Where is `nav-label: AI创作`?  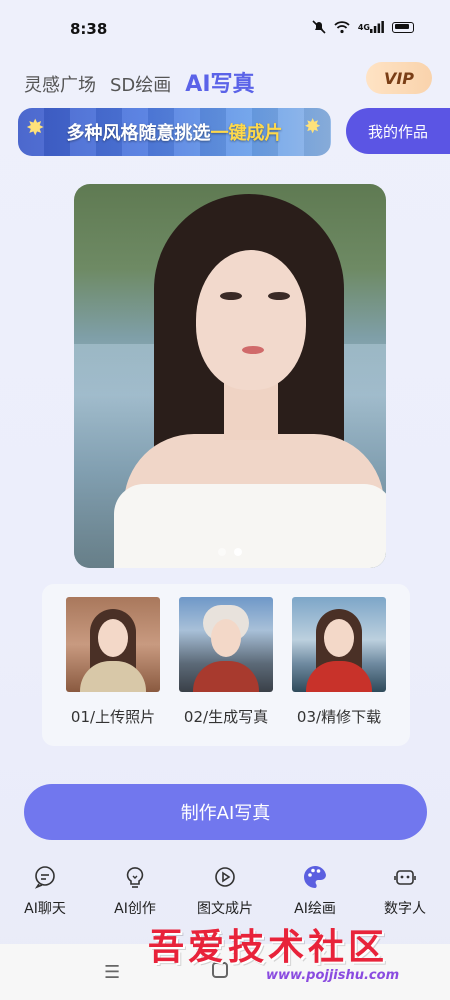 nav-label: AI创作 is located at coordinates (135, 909).